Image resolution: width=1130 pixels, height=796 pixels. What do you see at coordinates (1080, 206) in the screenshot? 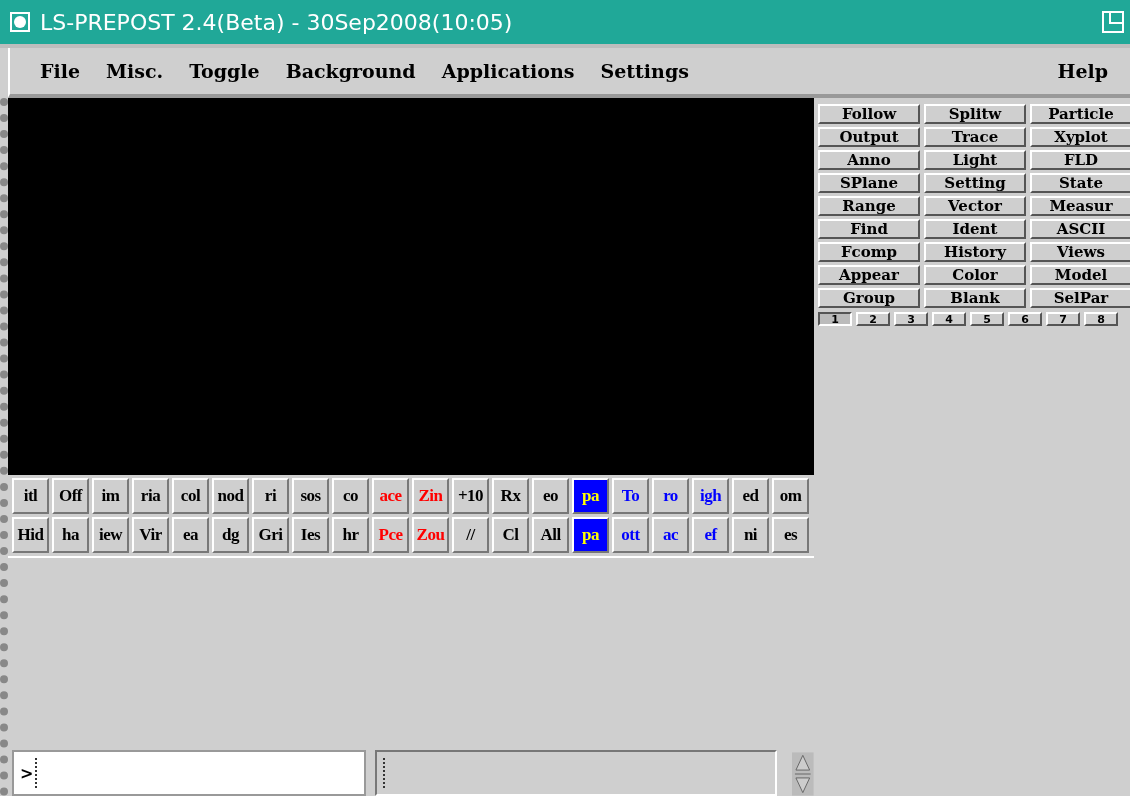
I see `panel-button: Measur` at bounding box center [1080, 206].